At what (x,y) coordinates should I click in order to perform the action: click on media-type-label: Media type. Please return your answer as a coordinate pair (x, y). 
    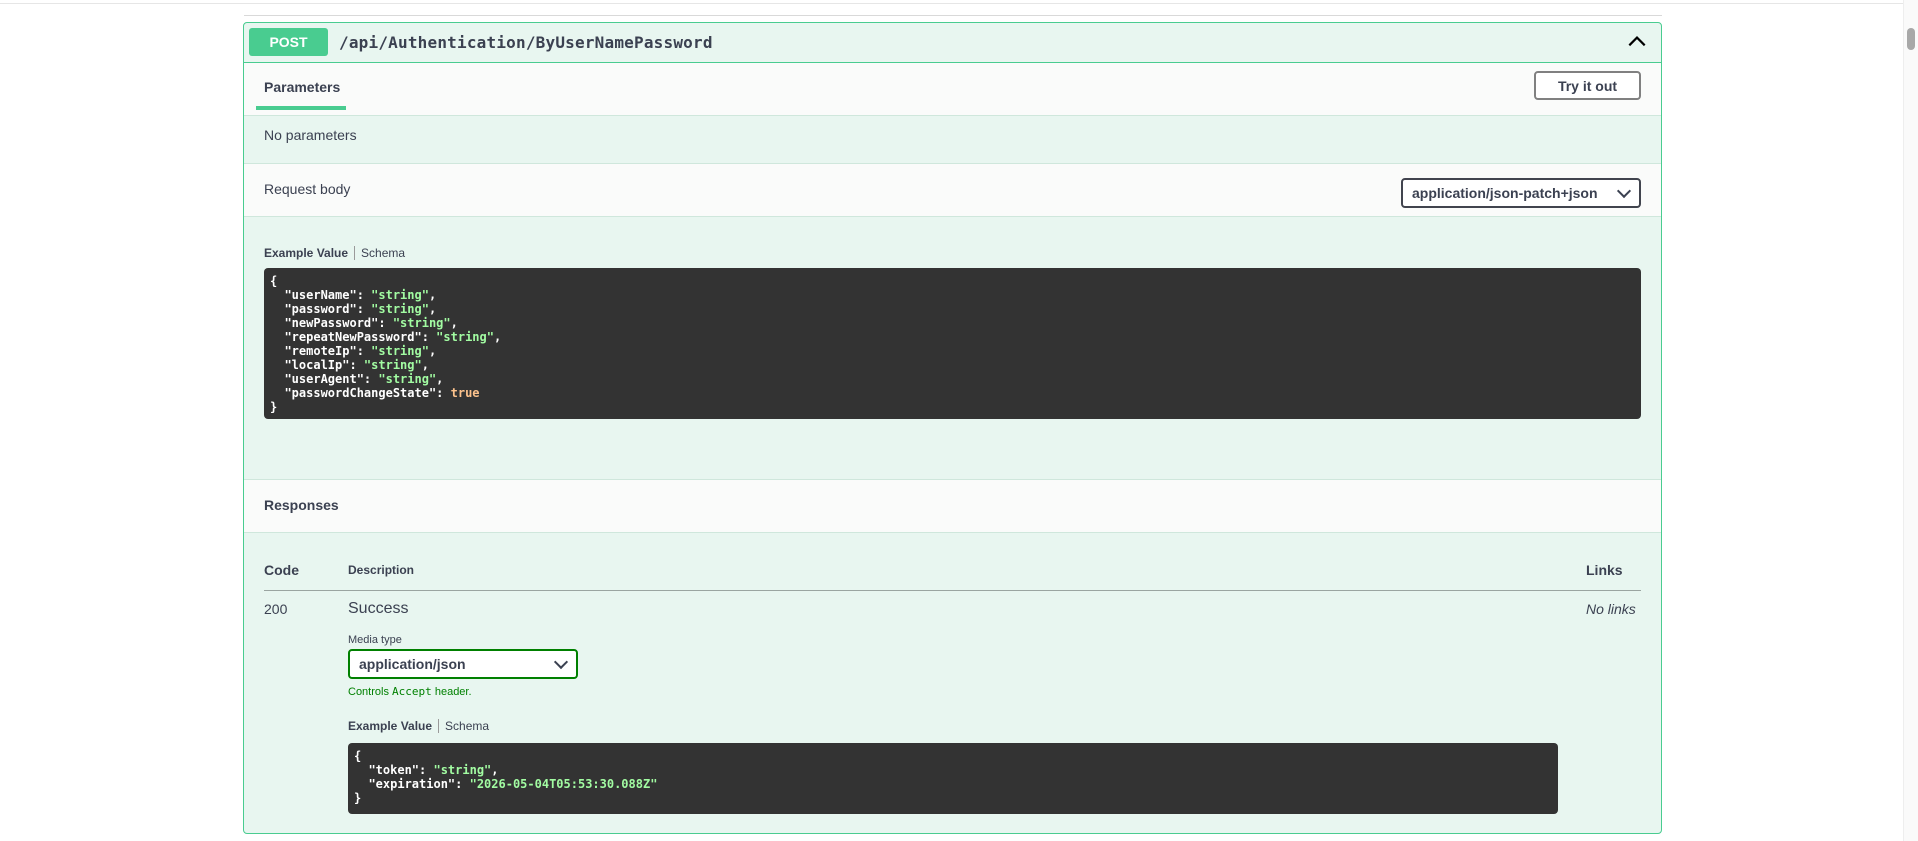
    Looking at the image, I should click on (375, 640).